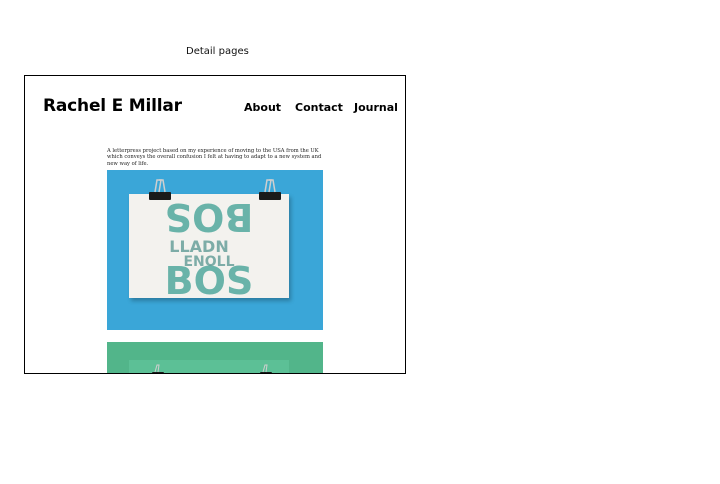 This screenshot has height=484, width=720. I want to click on project-image-1: BOS BOS LLADN ENOLL, so click(215, 250).